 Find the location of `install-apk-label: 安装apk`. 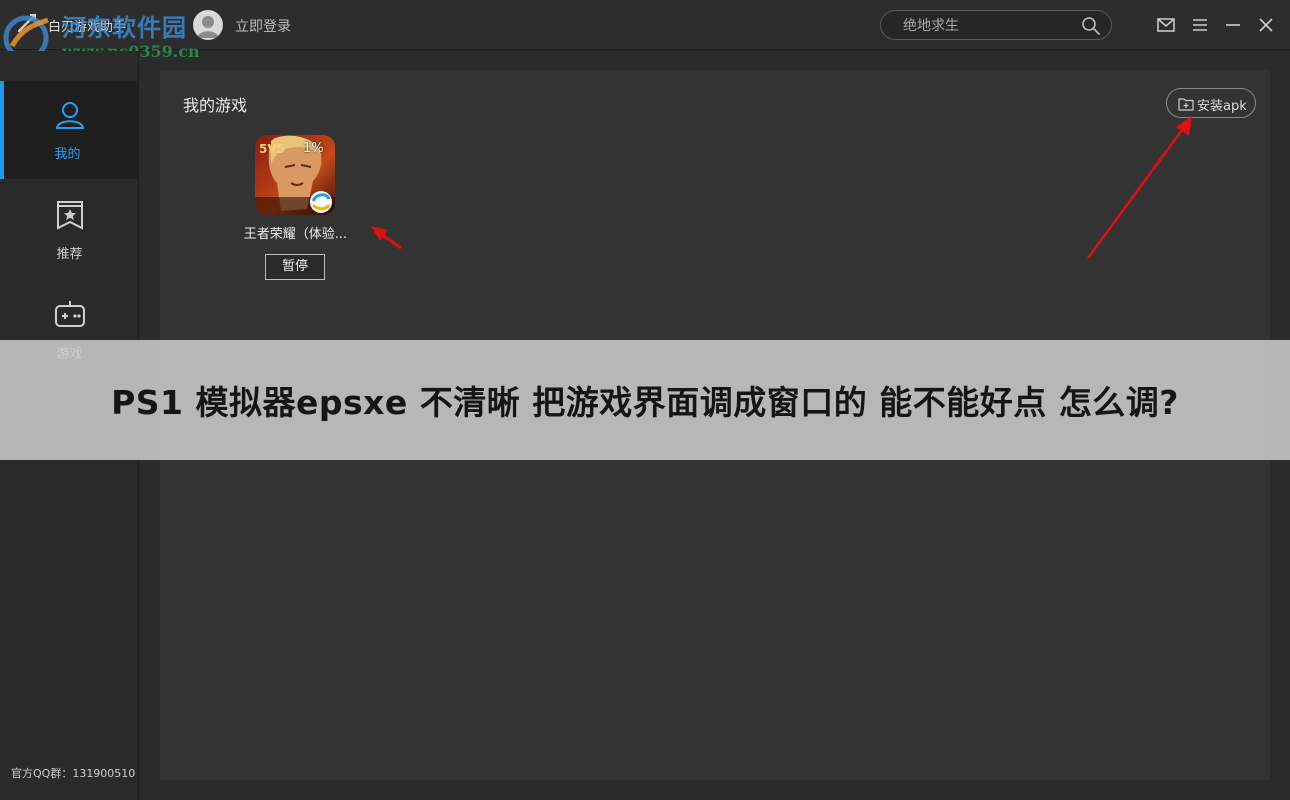

install-apk-label: 安装apk is located at coordinates (1222, 106).